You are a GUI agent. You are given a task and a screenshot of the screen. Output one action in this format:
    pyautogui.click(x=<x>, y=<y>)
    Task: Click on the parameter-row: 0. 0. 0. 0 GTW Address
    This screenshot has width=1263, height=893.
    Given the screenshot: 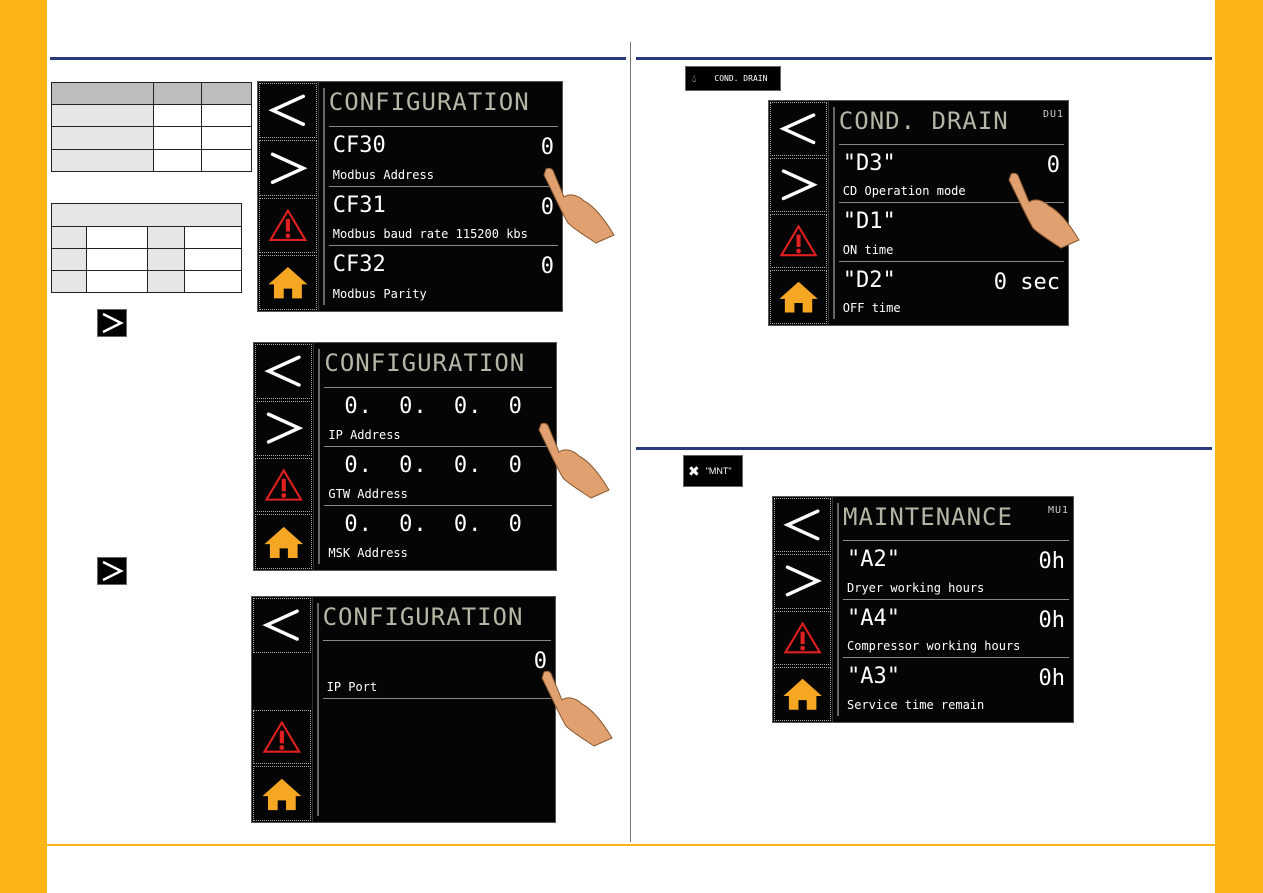 What is the action you would take?
    pyautogui.click(x=438, y=476)
    